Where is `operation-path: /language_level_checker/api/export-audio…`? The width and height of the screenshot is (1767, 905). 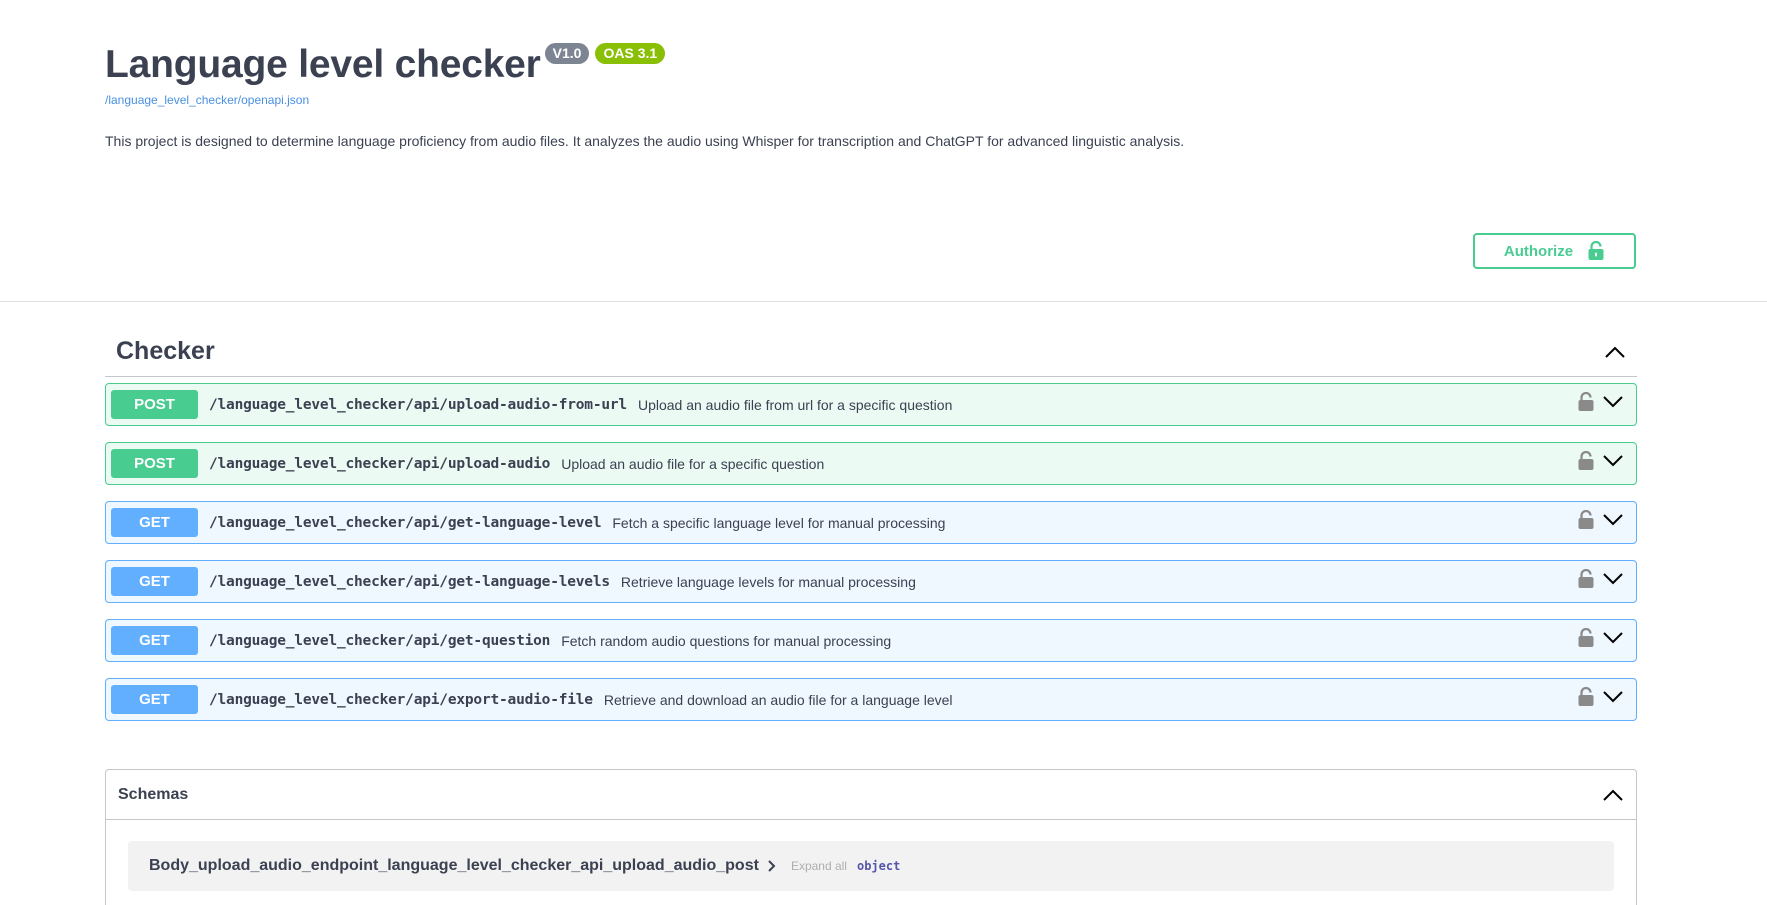
operation-path: /language_level_checker/api/export-audio… is located at coordinates (401, 699).